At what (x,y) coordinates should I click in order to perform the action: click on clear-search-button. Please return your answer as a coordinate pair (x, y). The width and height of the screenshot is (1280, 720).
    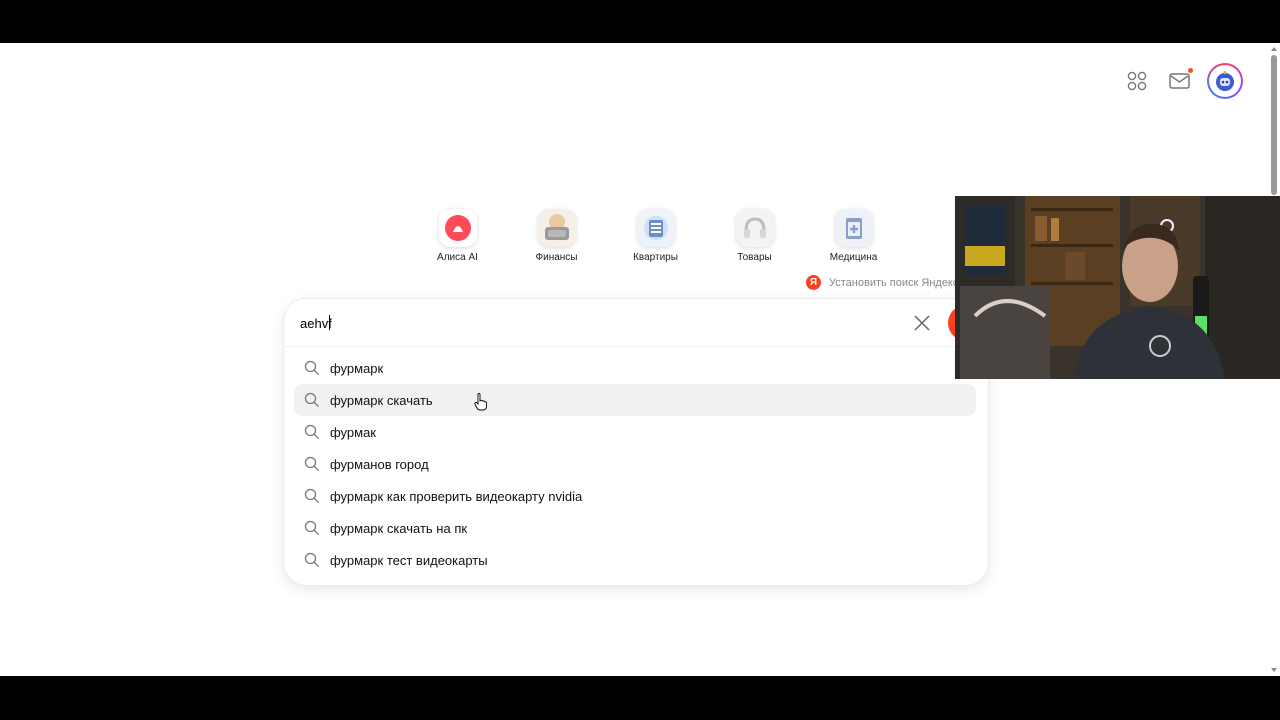
    Looking at the image, I should click on (922, 323).